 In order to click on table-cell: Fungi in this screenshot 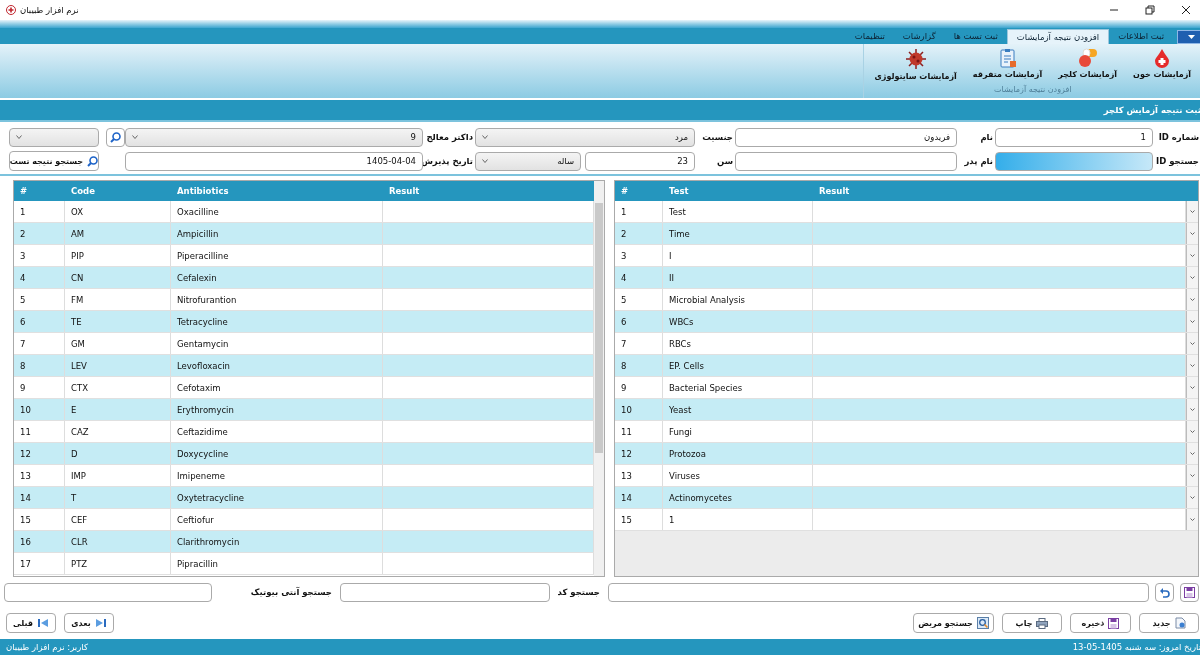, I will do `click(738, 431)`.